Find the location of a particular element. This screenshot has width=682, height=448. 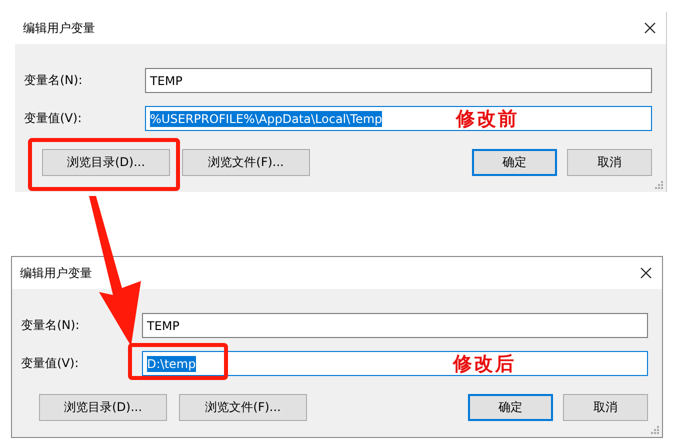

annotation-text: 修改后 is located at coordinates (484, 364).